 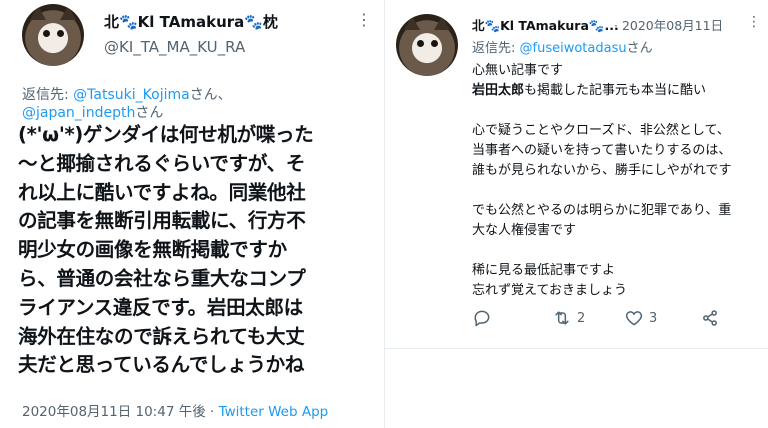 What do you see at coordinates (161, 365) in the screenshot?
I see `tweet-line: 夫だと思っているんでしょうかね` at bounding box center [161, 365].